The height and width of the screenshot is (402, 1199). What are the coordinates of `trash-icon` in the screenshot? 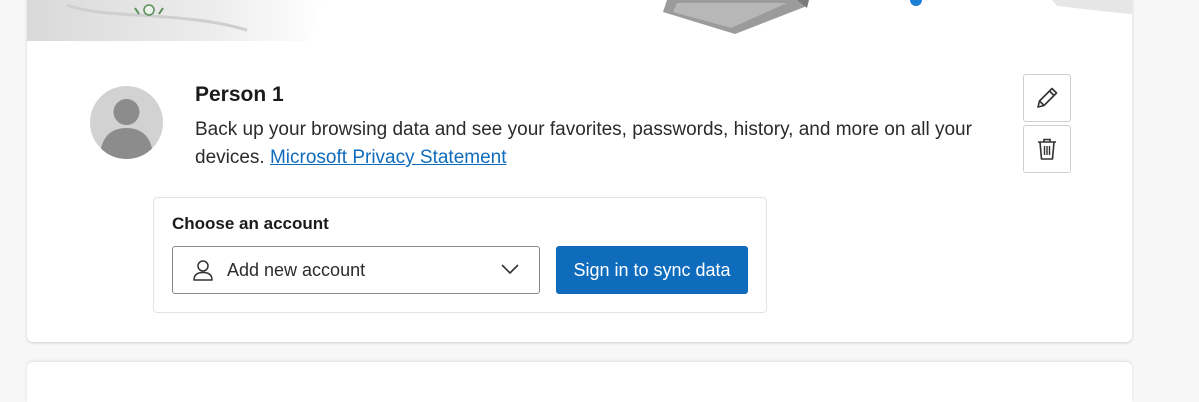 It's located at (1047, 149).